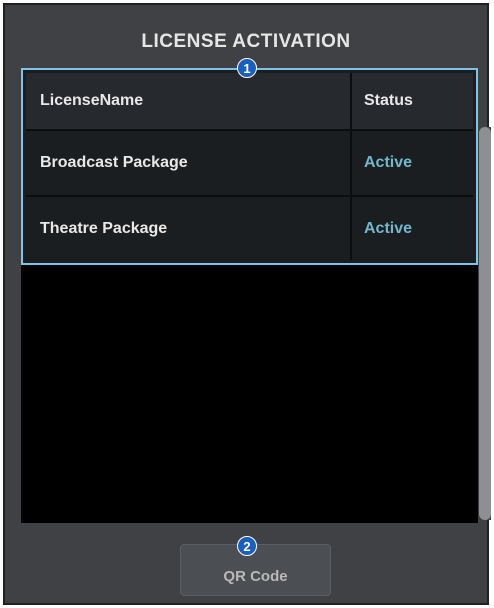  I want to click on scrollbar-thumb, so click(485, 323).